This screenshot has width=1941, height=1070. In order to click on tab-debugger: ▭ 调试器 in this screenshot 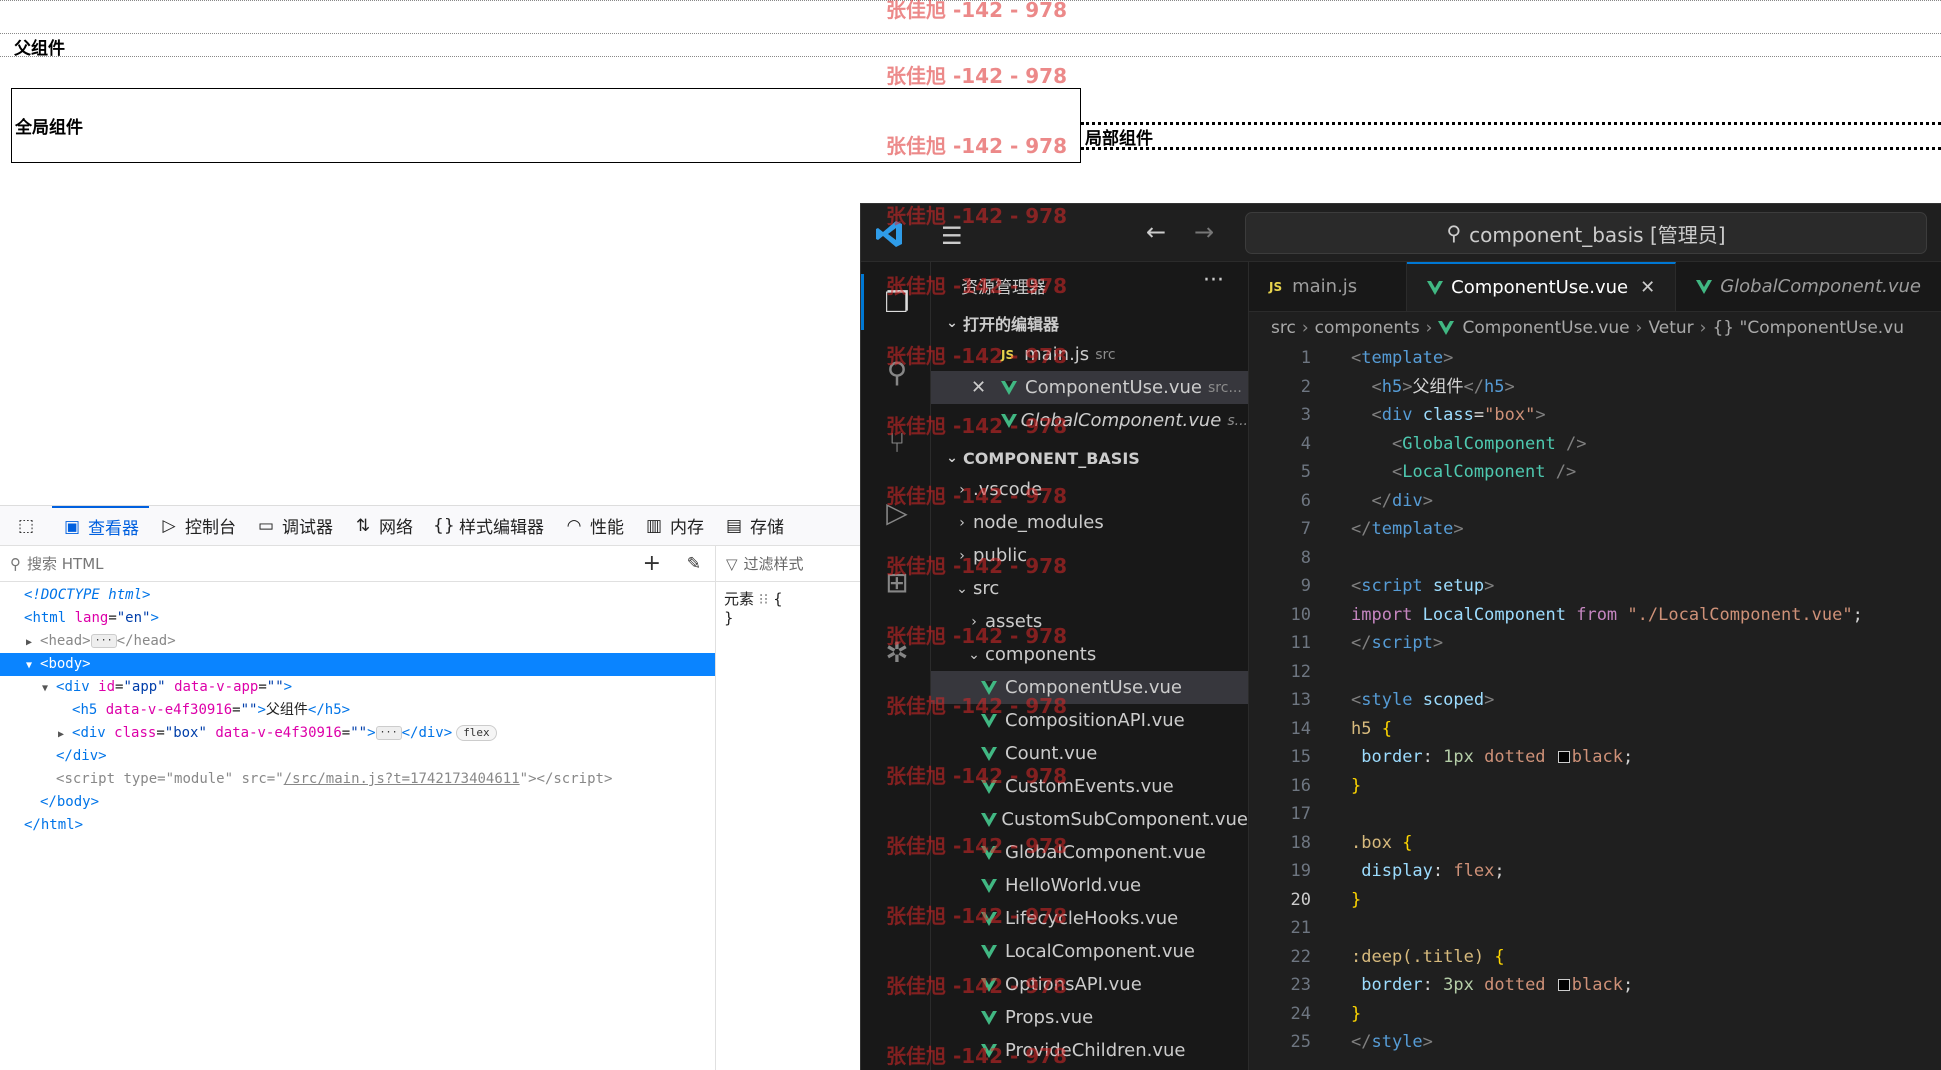, I will do `click(294, 526)`.